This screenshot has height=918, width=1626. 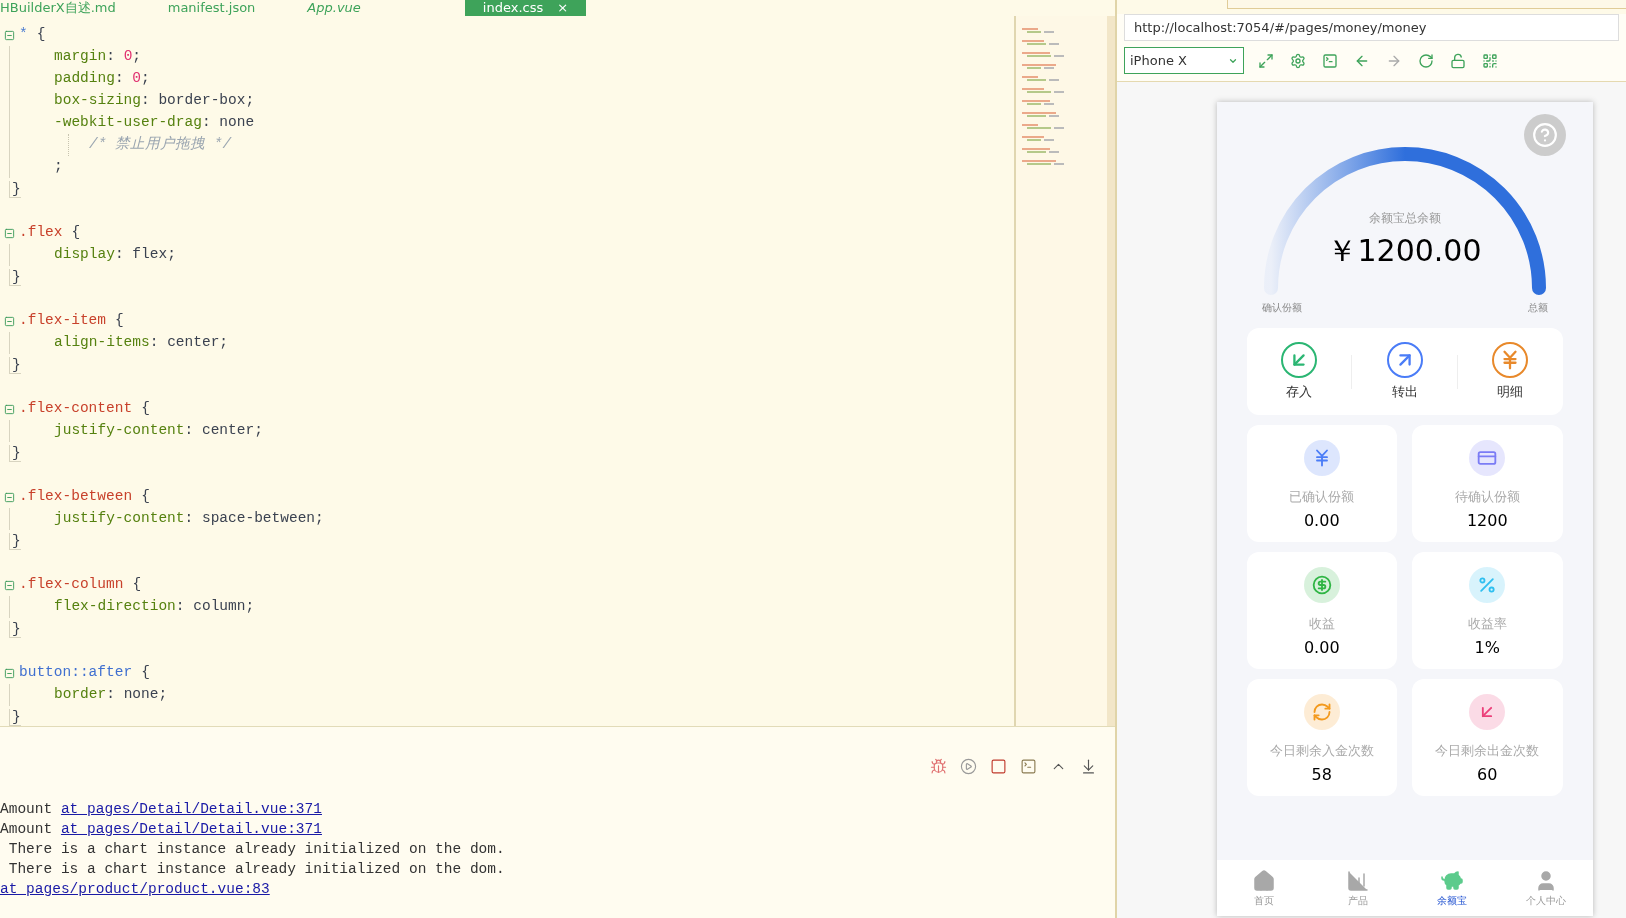 I want to click on css-selector: .flex-item, so click(x=62, y=321).